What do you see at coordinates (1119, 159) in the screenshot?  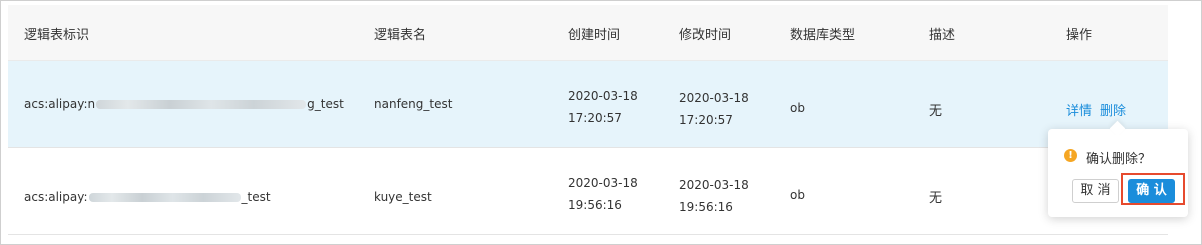 I see `confirm-message: 确认删除？` at bounding box center [1119, 159].